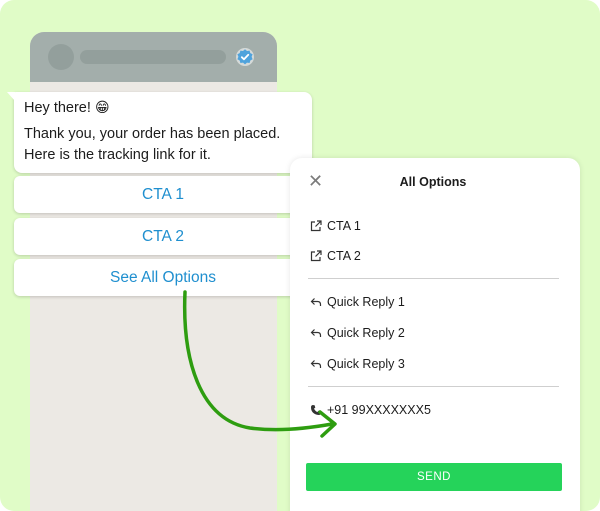  I want to click on chat-header, so click(153, 57).